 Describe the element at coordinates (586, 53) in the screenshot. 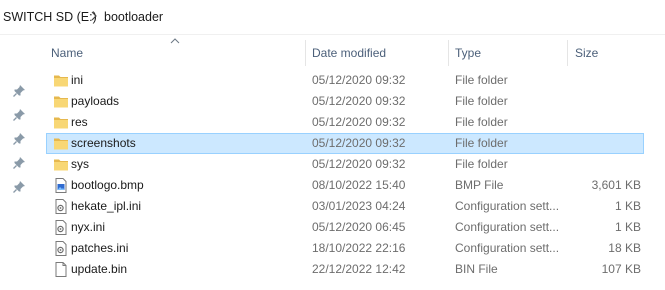

I see `column-header-size: Size` at that location.